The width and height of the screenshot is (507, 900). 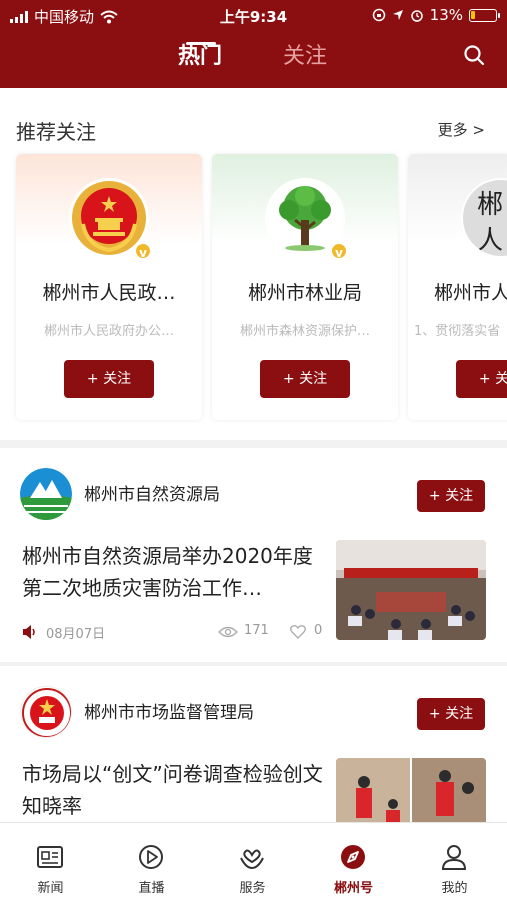 What do you see at coordinates (304, 293) in the screenshot?
I see `card-name: 郴州市林业局` at bounding box center [304, 293].